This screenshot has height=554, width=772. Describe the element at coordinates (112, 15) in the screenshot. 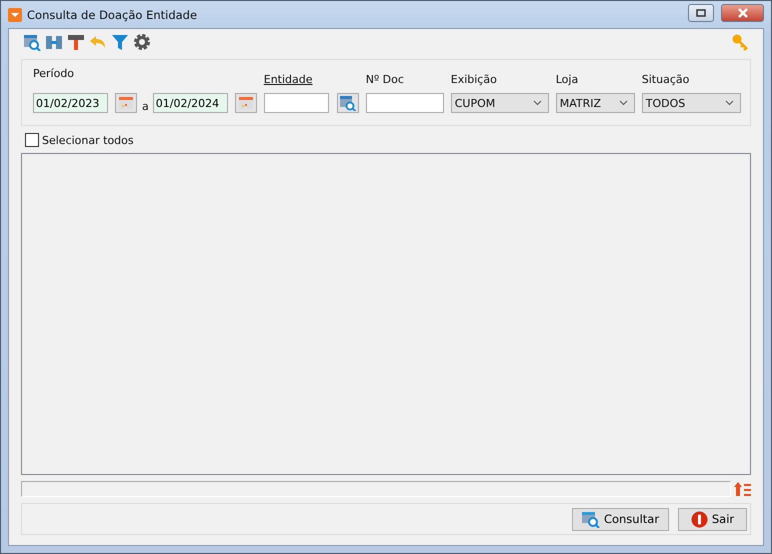

I see `window-title: Consulta de Doação Entidade` at that location.